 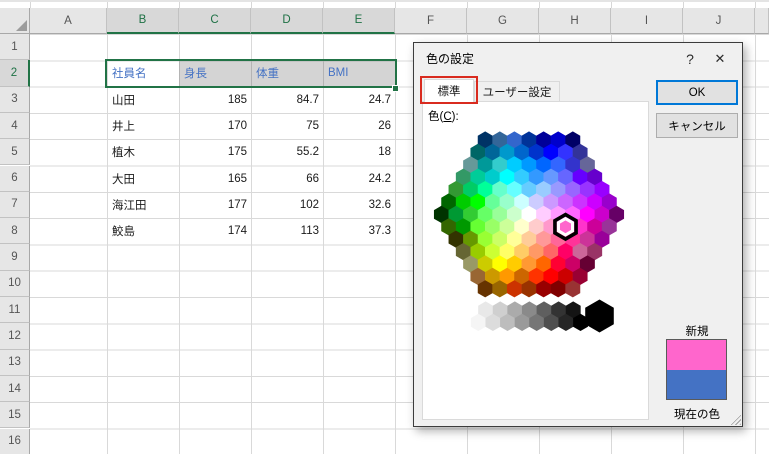 I want to click on table-cell: 174, so click(x=215, y=231).